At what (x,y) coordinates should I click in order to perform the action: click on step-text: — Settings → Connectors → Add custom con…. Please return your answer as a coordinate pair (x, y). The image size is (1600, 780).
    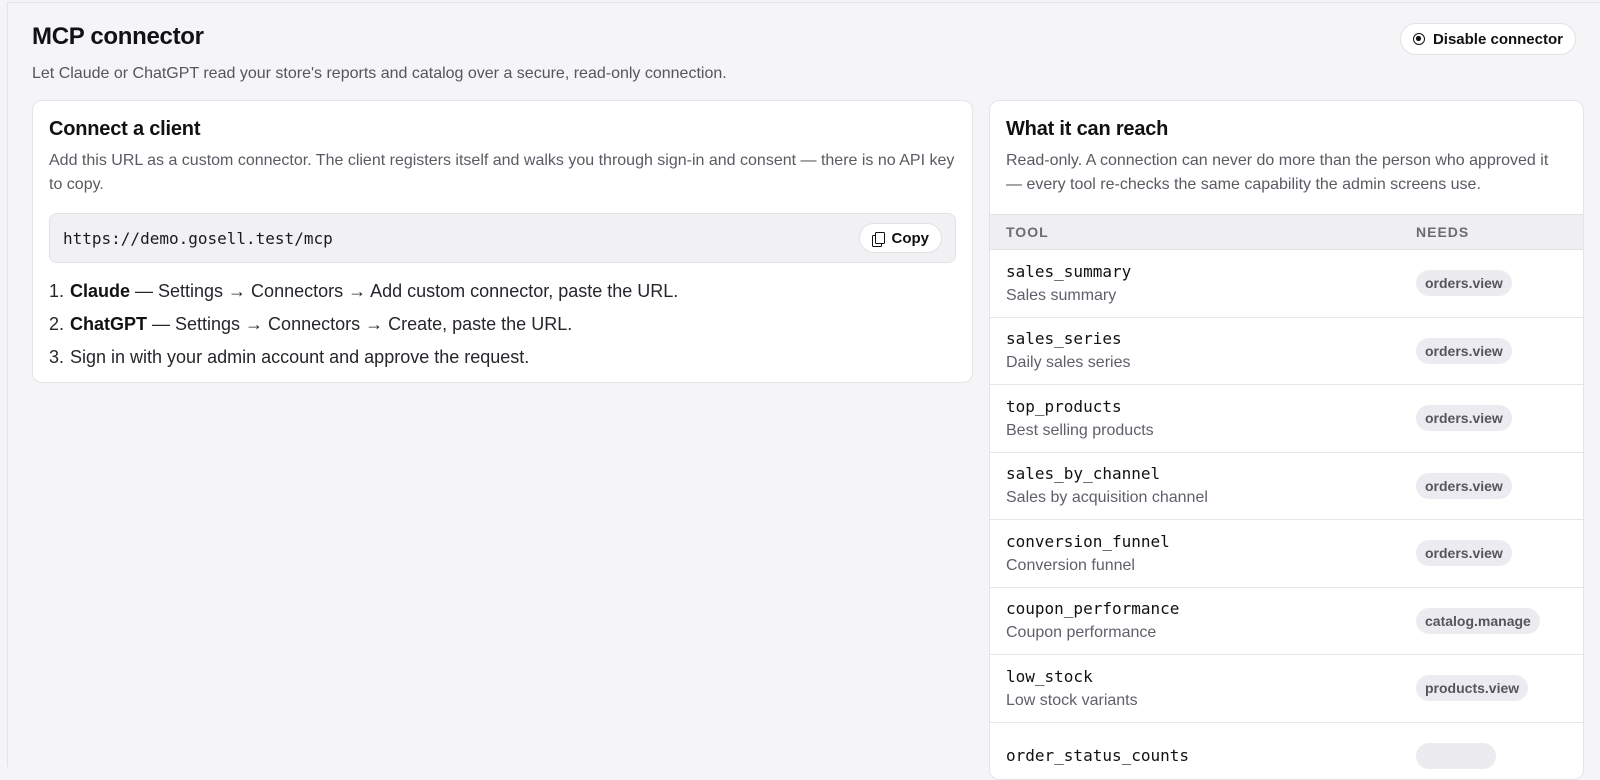
    Looking at the image, I should click on (404, 291).